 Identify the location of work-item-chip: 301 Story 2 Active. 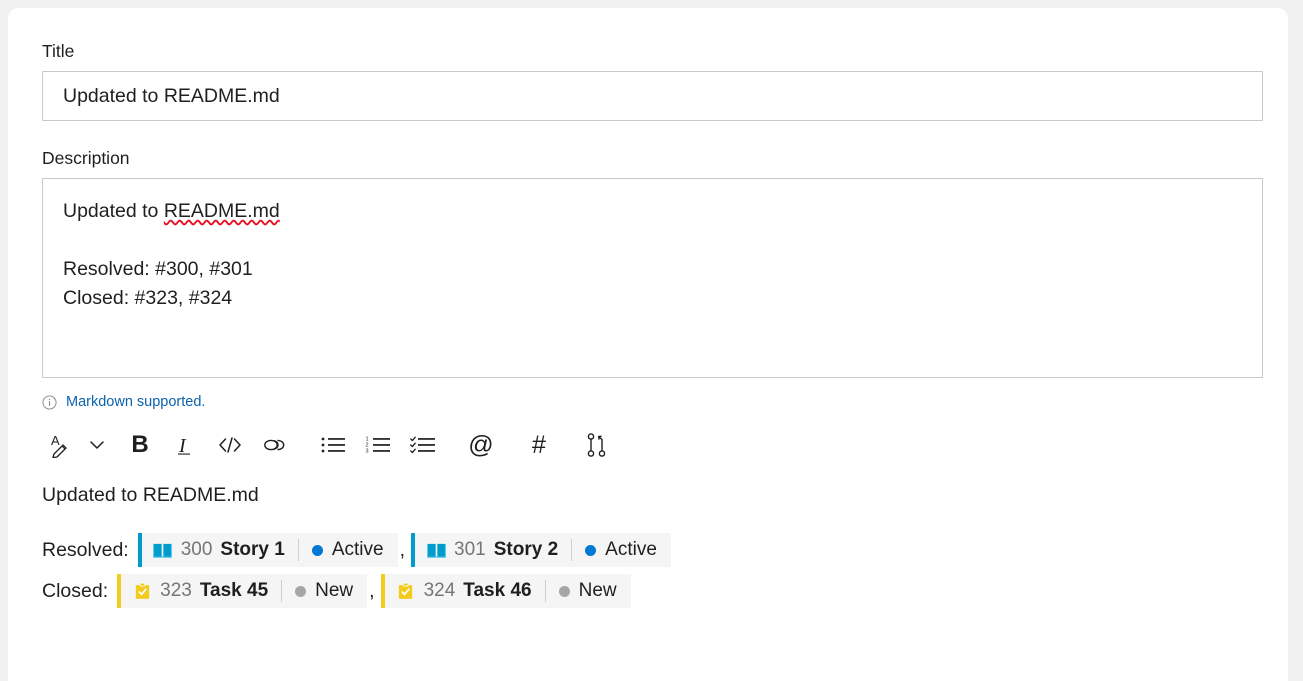
(541, 550).